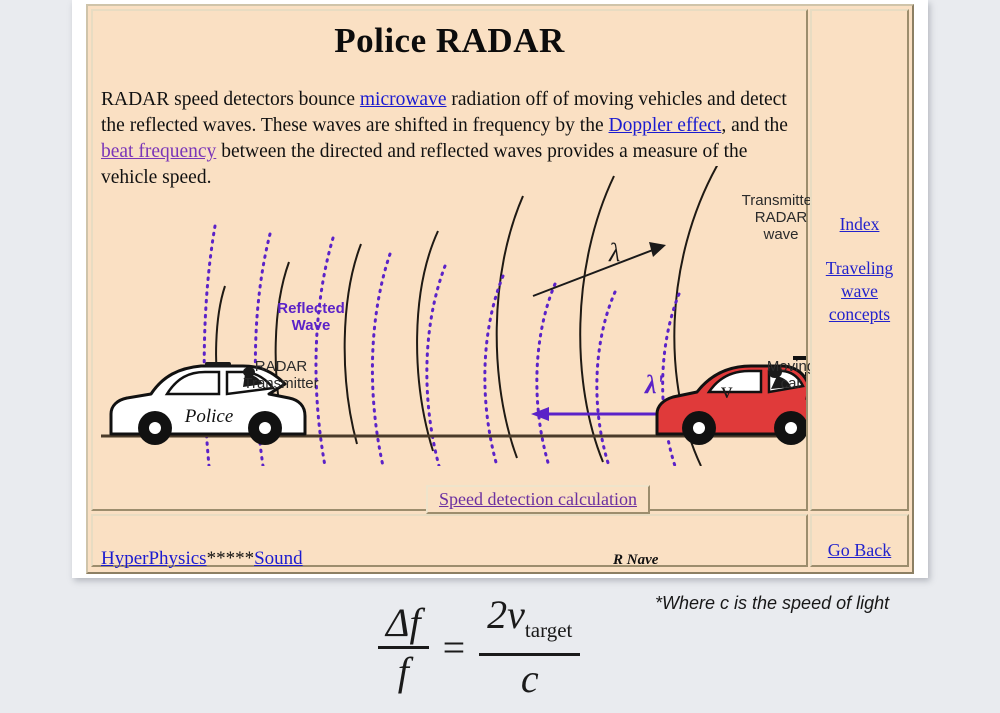 This screenshot has width=1000, height=713. I want to click on label-lambda: λ, so click(615, 252).